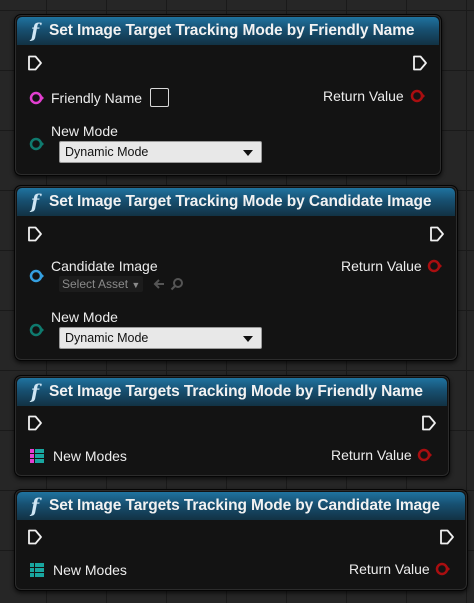 This screenshot has width=474, height=603. I want to click on chevron-down-icon: ▼, so click(136, 285).